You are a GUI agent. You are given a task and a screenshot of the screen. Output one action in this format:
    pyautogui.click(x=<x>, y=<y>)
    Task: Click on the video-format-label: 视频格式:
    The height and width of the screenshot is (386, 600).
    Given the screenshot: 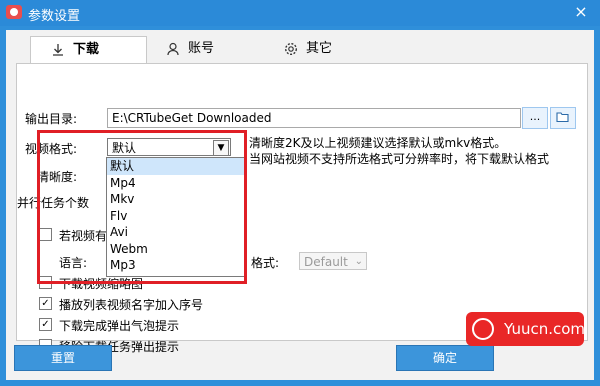 What is the action you would take?
    pyautogui.click(x=51, y=149)
    